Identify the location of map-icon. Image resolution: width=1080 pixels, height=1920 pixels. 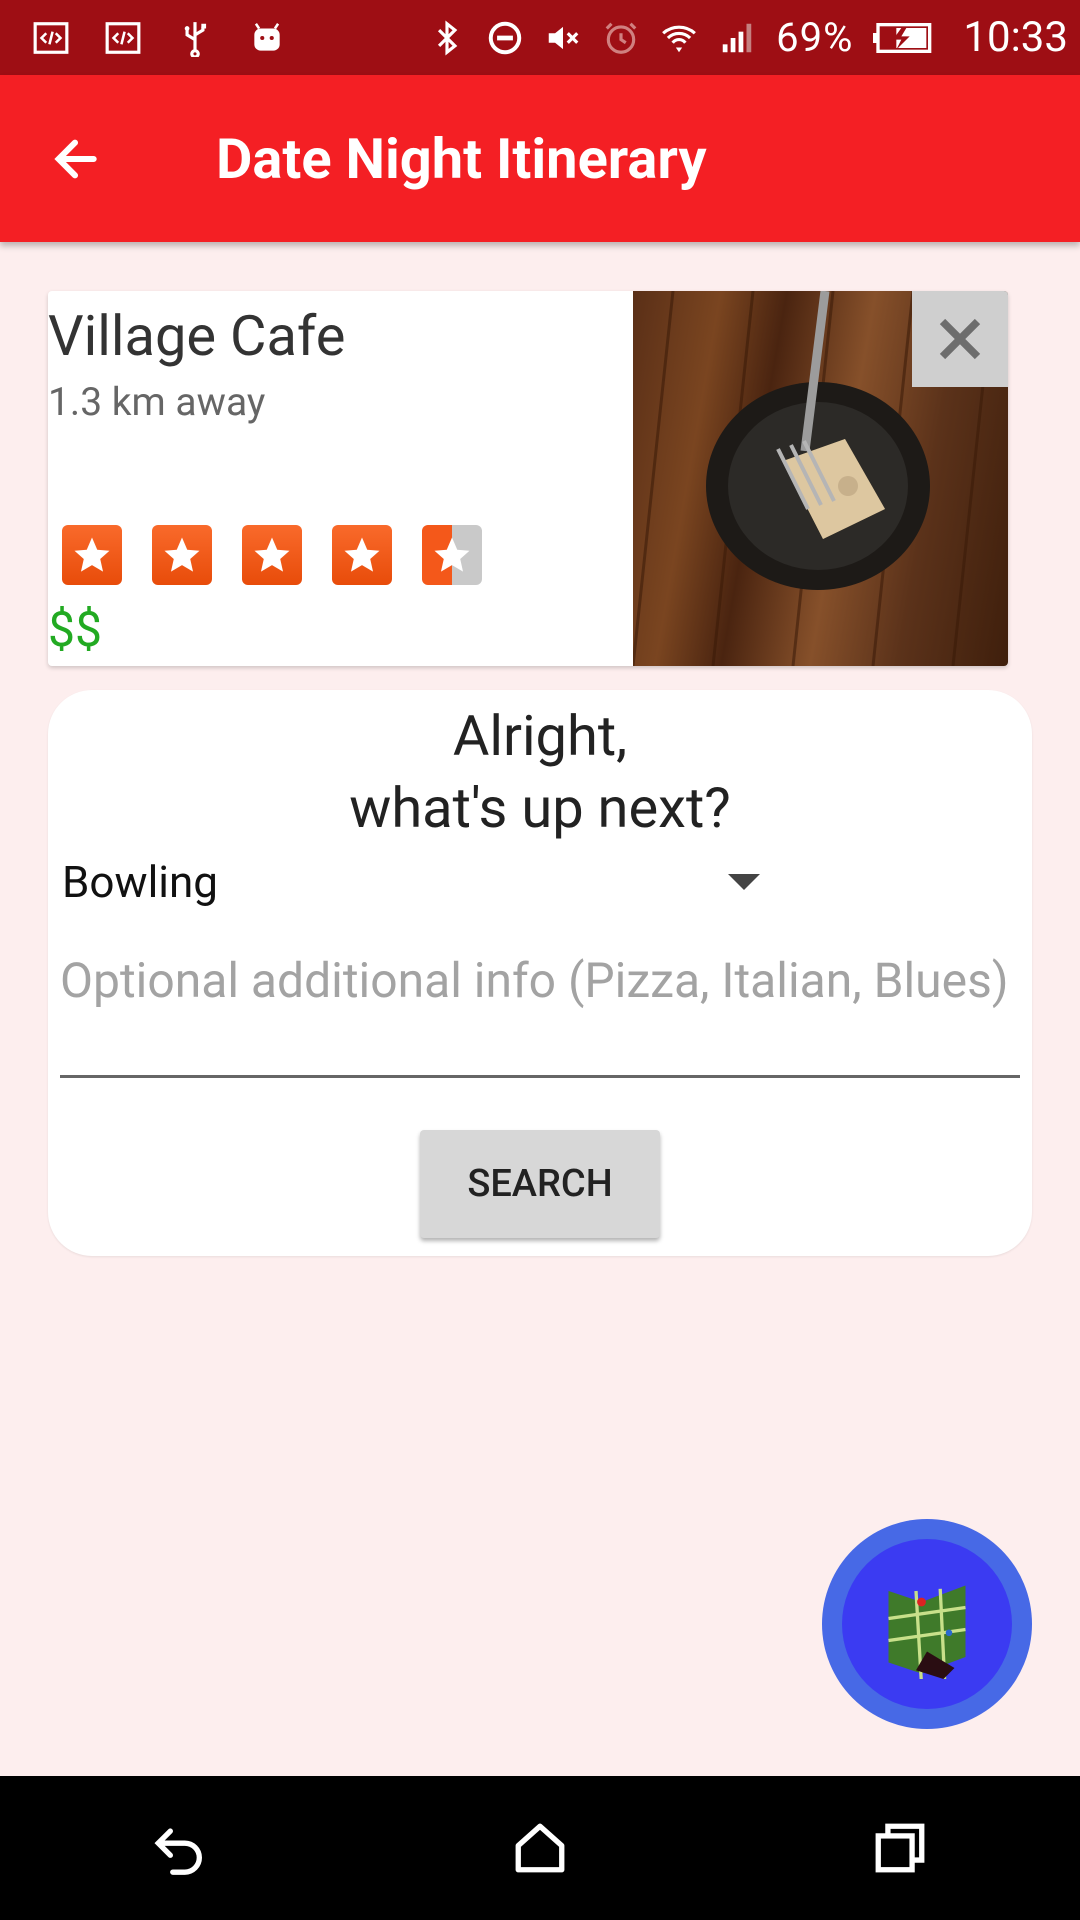
(927, 1632).